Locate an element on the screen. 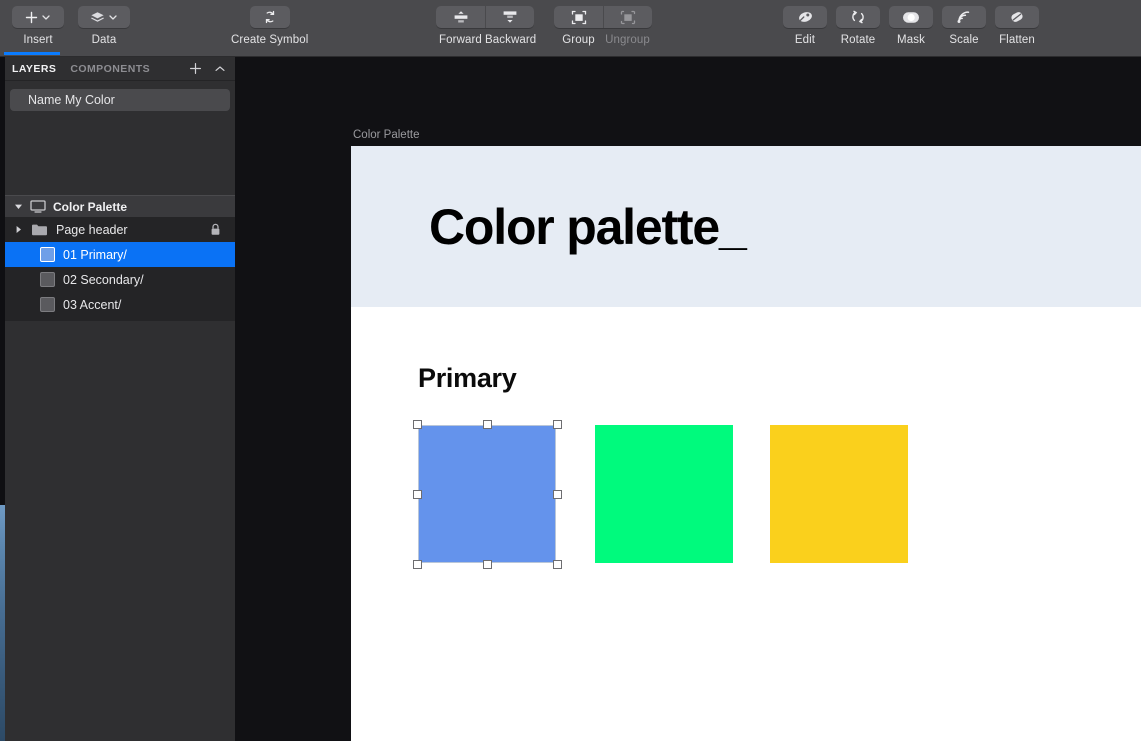 The image size is (1141, 741). insert-button is located at coordinates (38, 17).